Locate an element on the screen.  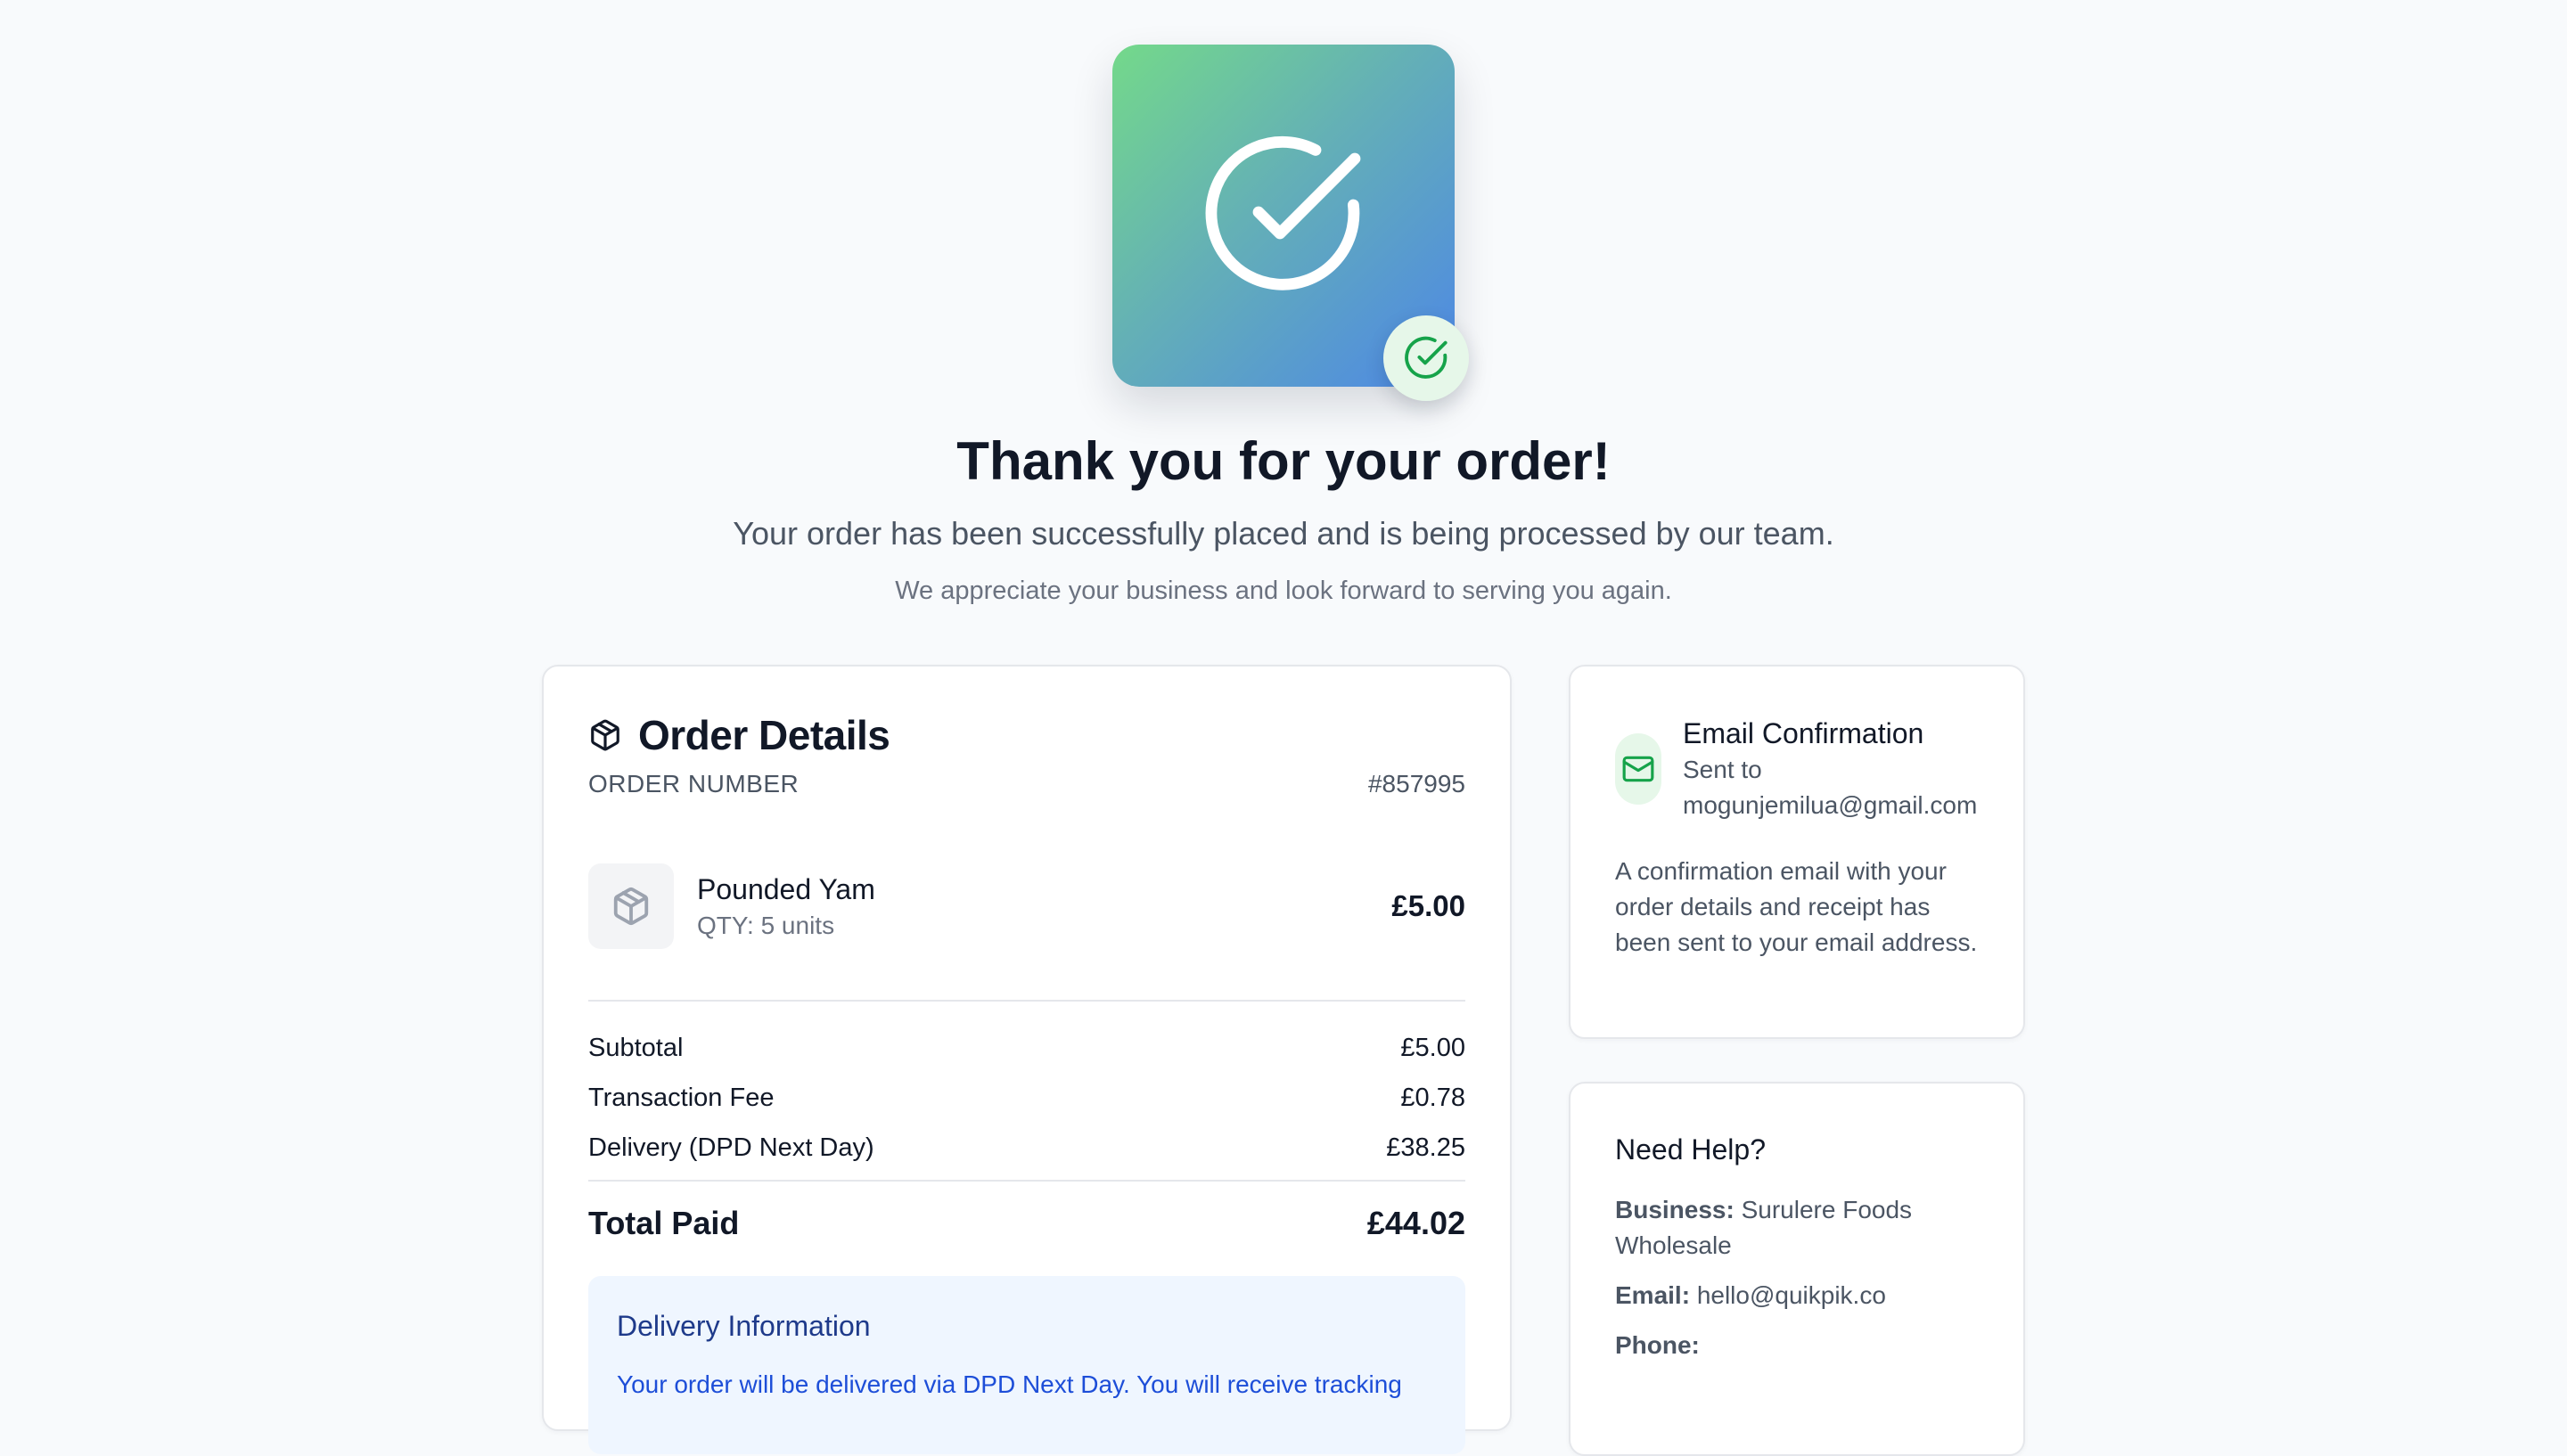
order-number-label: ORDER NUMBER is located at coordinates (694, 784).